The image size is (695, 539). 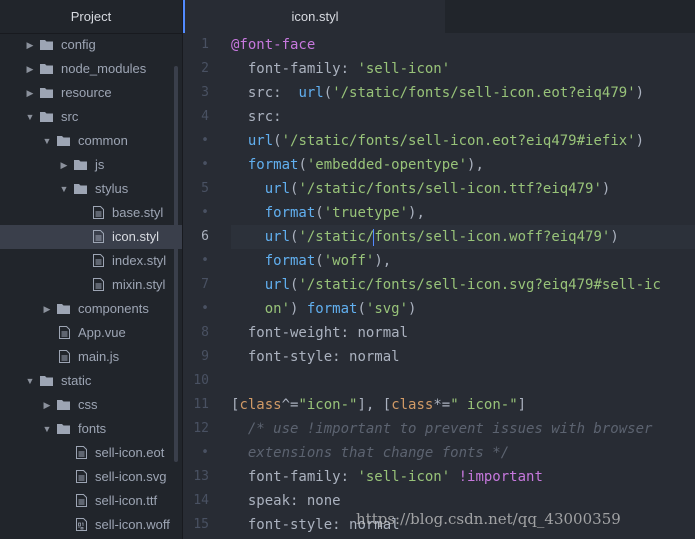 What do you see at coordinates (282, 525) in the screenshot?
I see `code-token: font-style` at bounding box center [282, 525].